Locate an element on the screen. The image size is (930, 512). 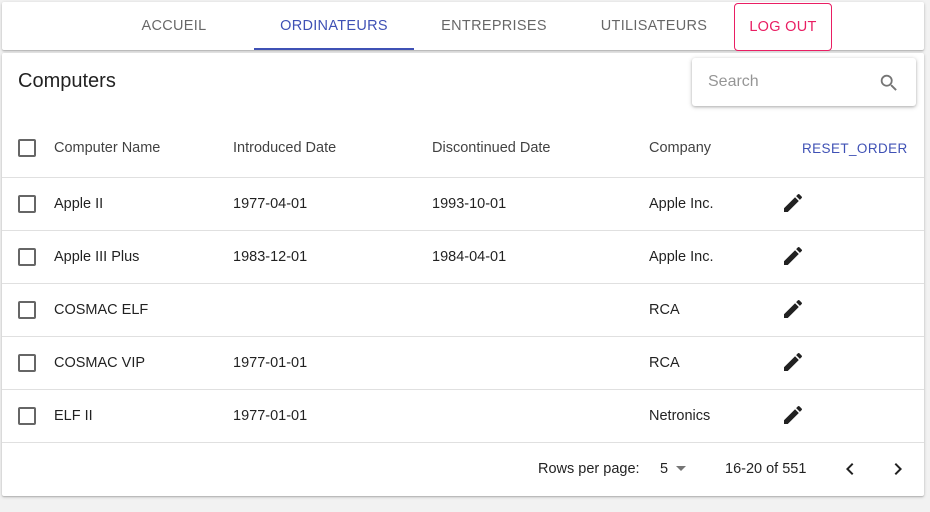
computer-name-cell: COSMAC ELF is located at coordinates (101, 310).